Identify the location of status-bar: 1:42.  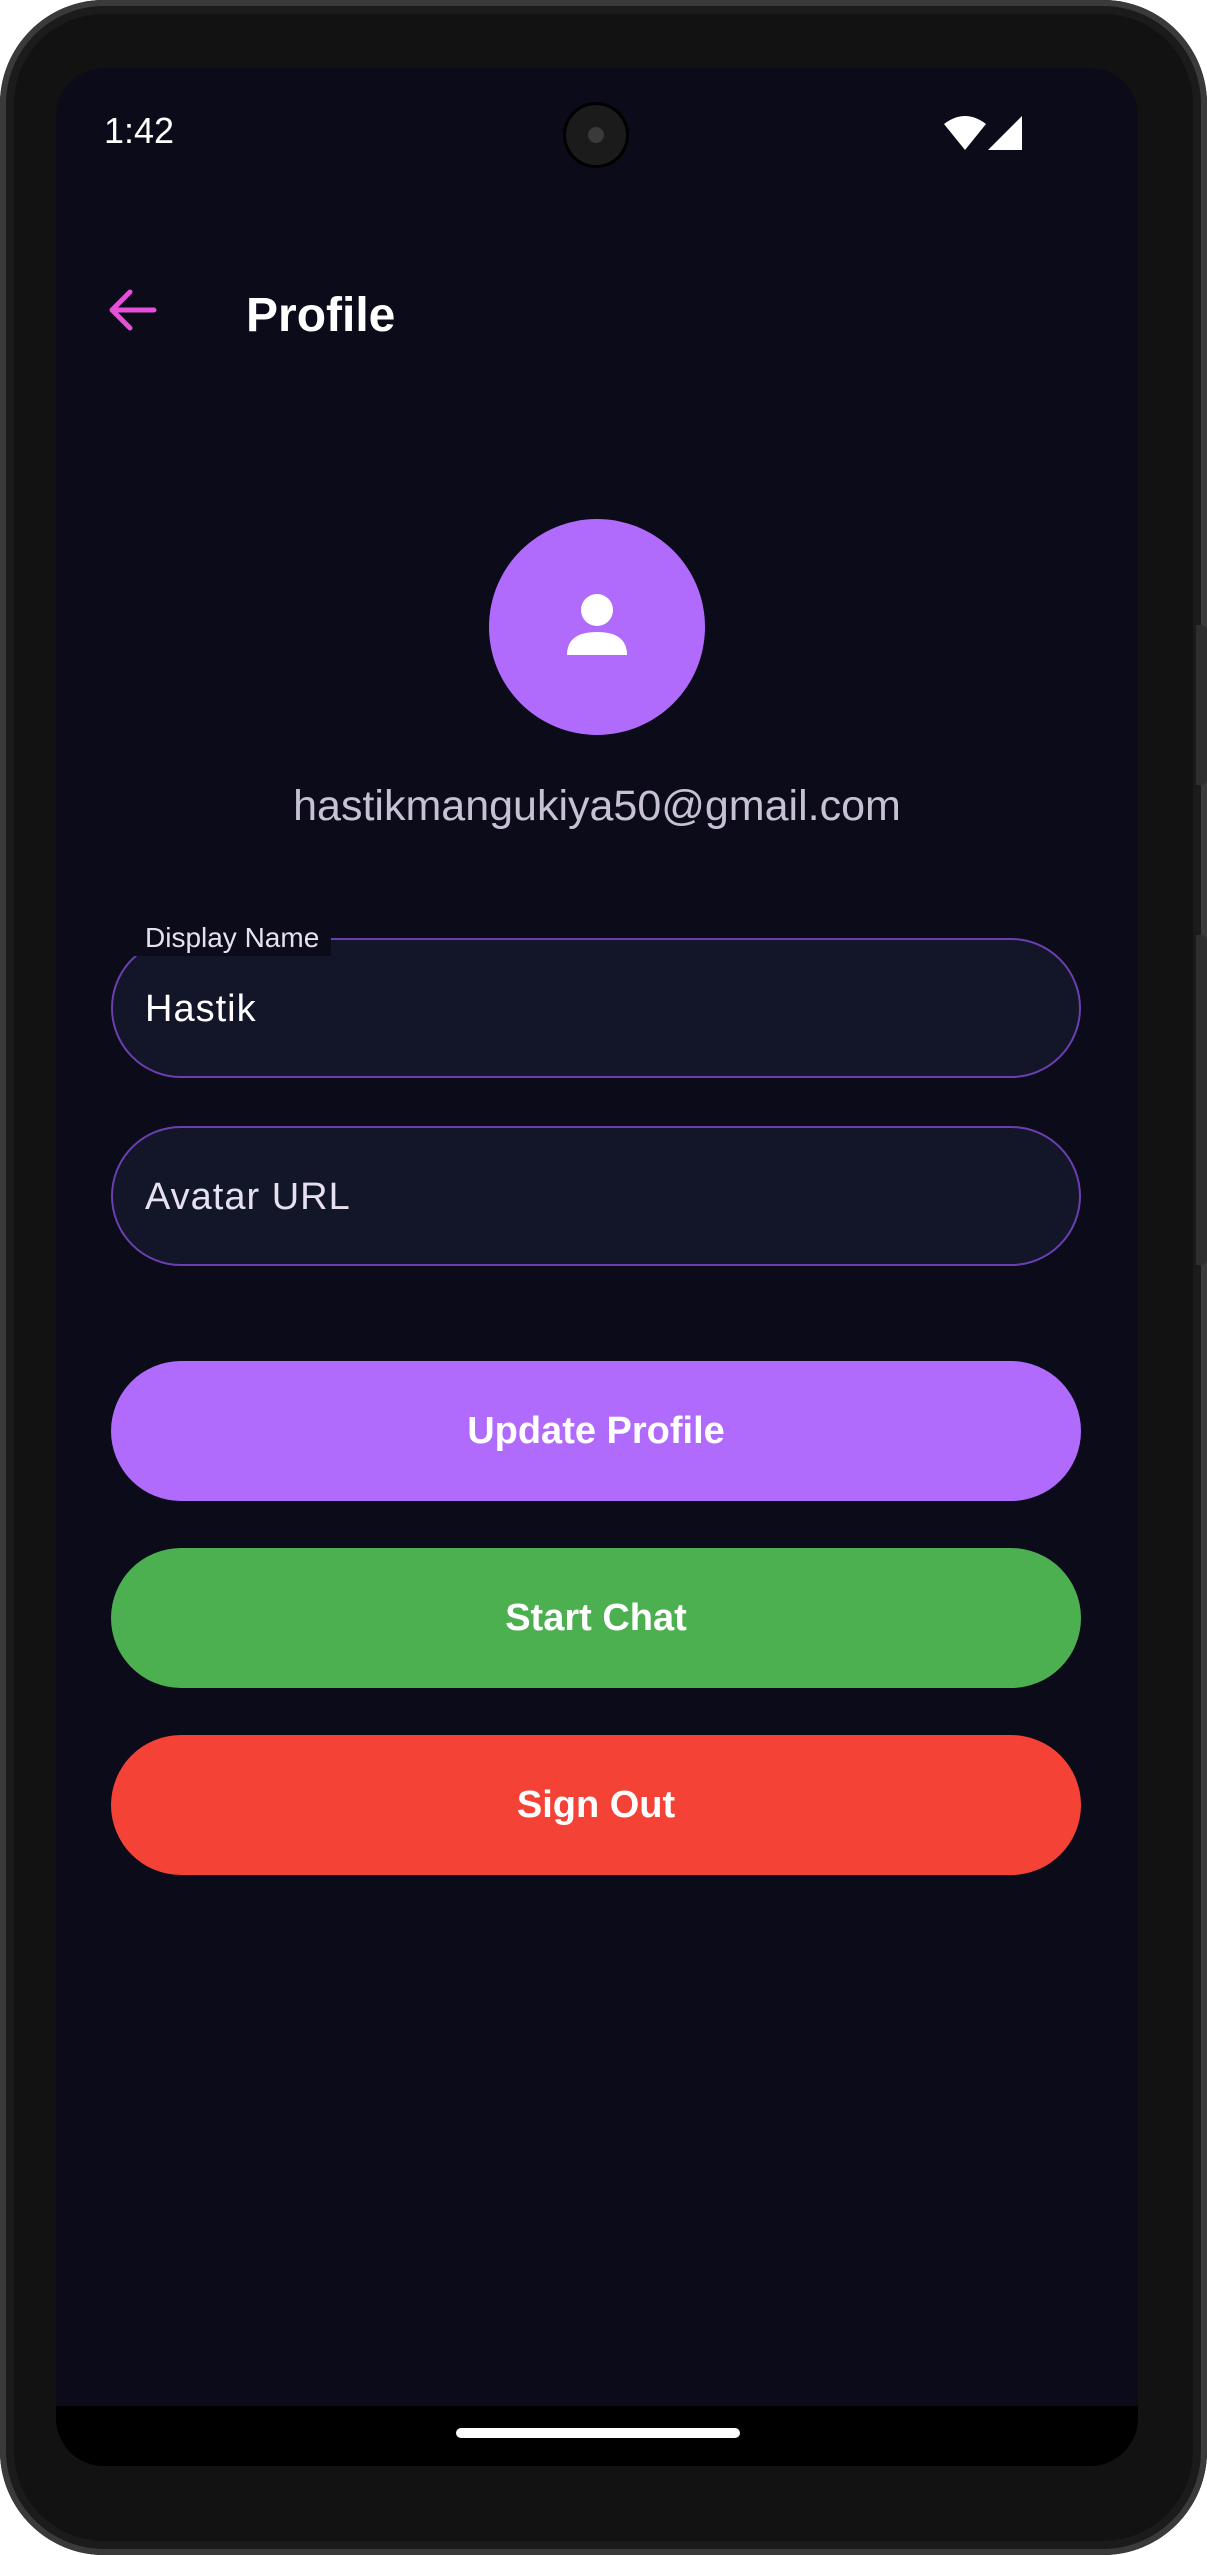
(597, 138).